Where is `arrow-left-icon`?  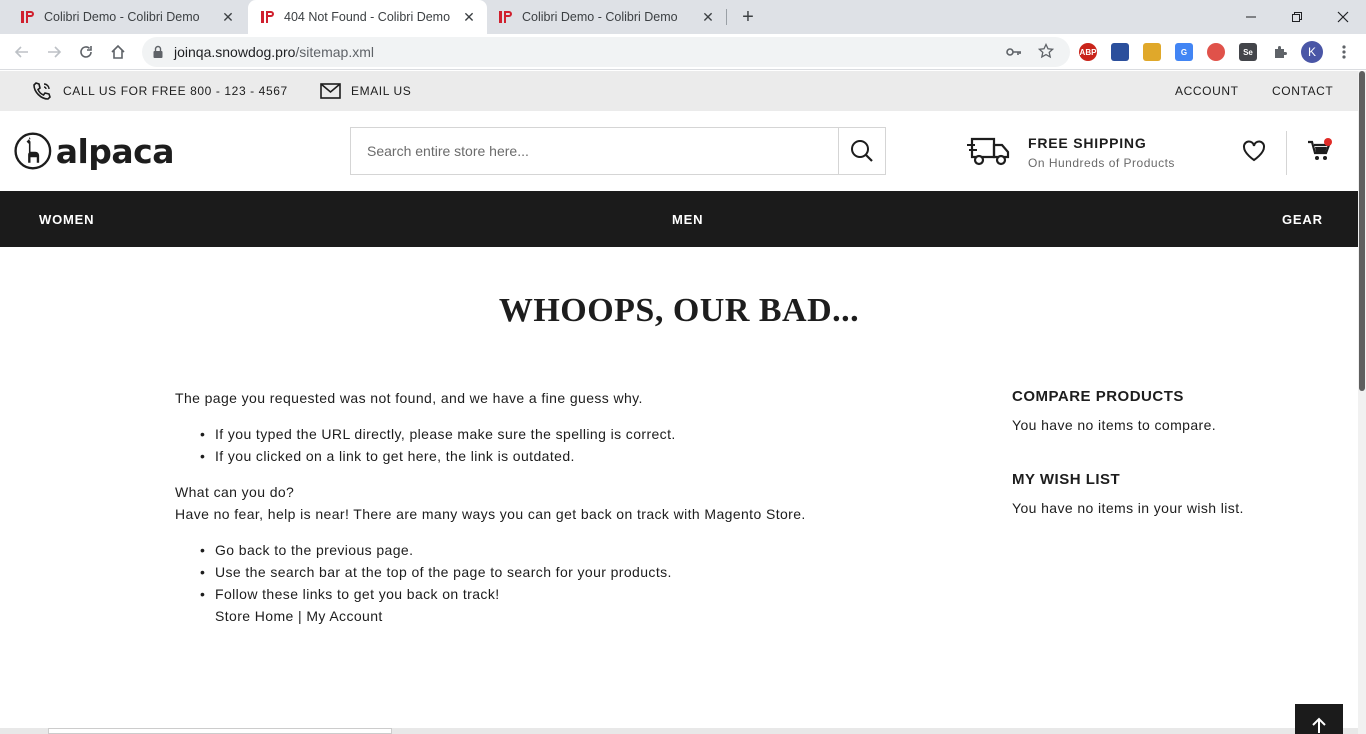 arrow-left-icon is located at coordinates (21, 52).